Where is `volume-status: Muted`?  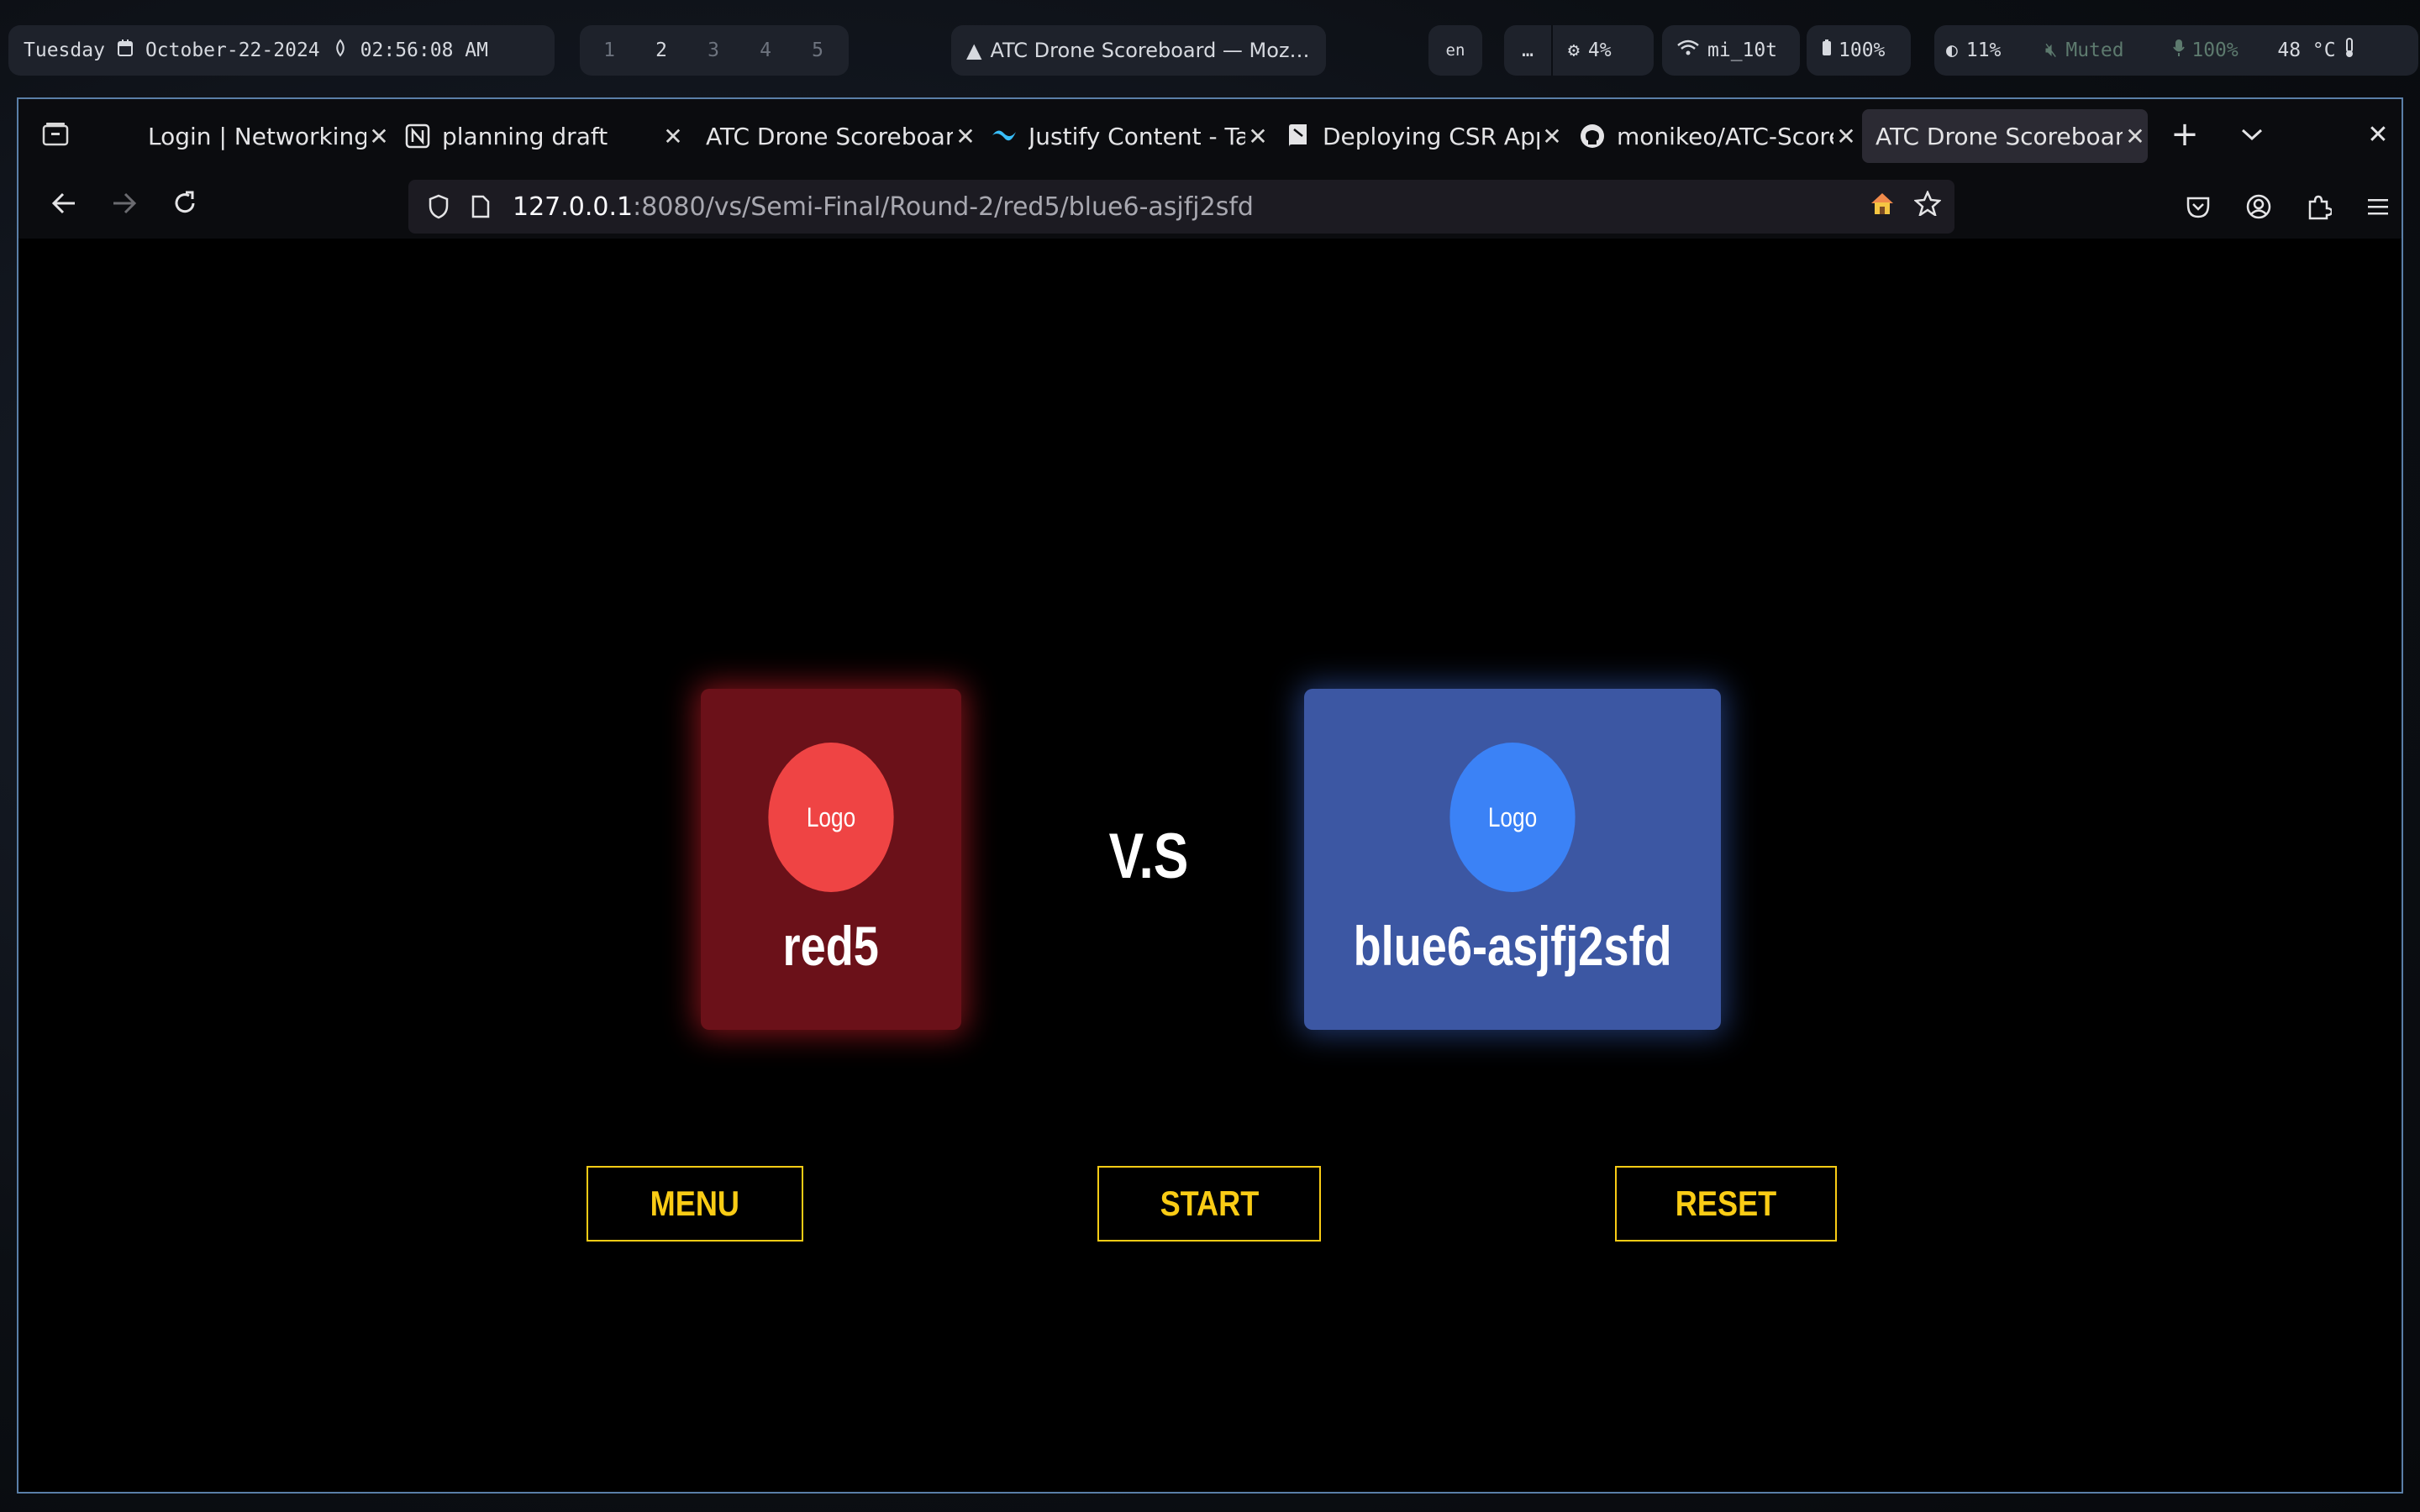 volume-status: Muted is located at coordinates (2111, 50).